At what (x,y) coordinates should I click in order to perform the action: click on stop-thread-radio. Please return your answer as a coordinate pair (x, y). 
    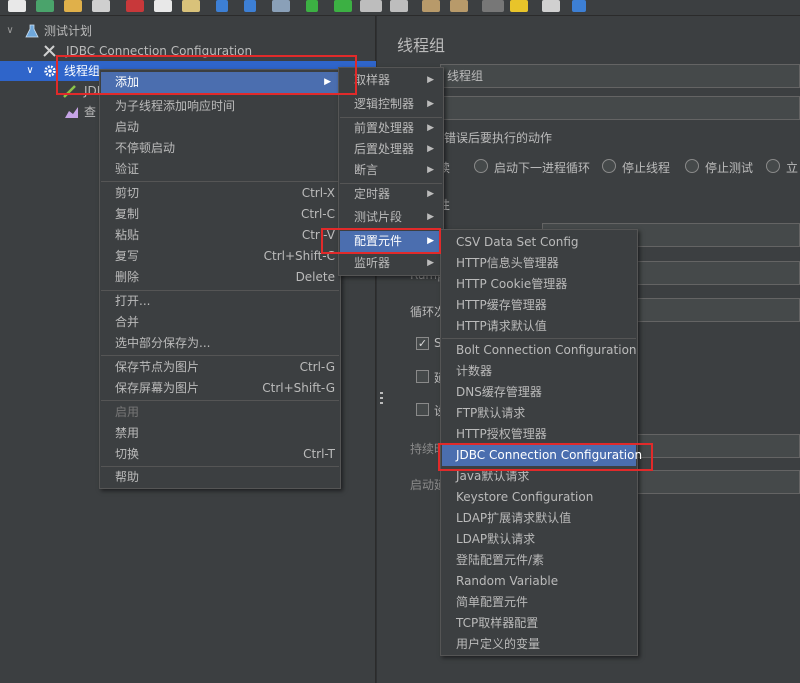
    Looking at the image, I should click on (609, 166).